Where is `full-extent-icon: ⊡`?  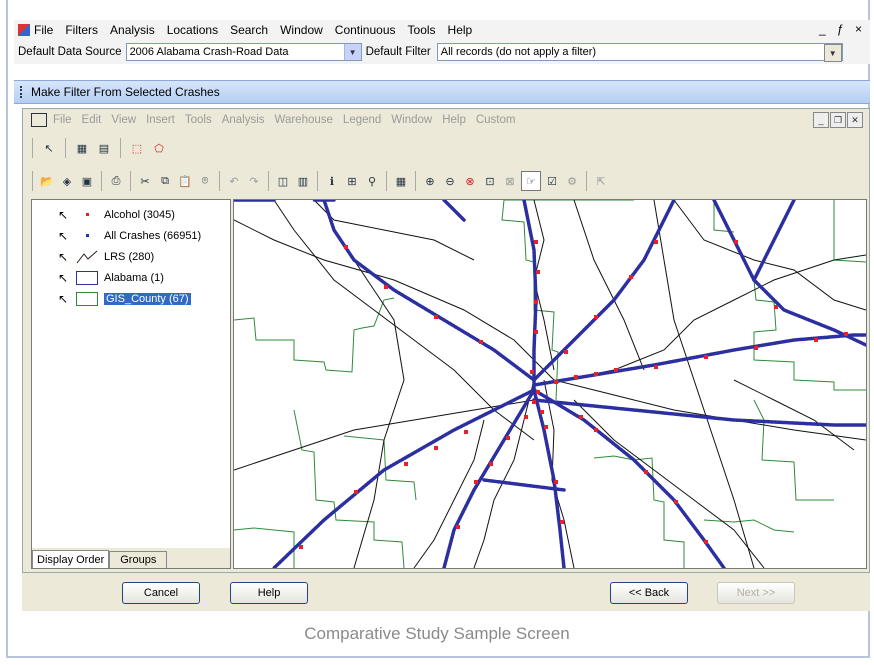 full-extent-icon: ⊡ is located at coordinates (490, 181).